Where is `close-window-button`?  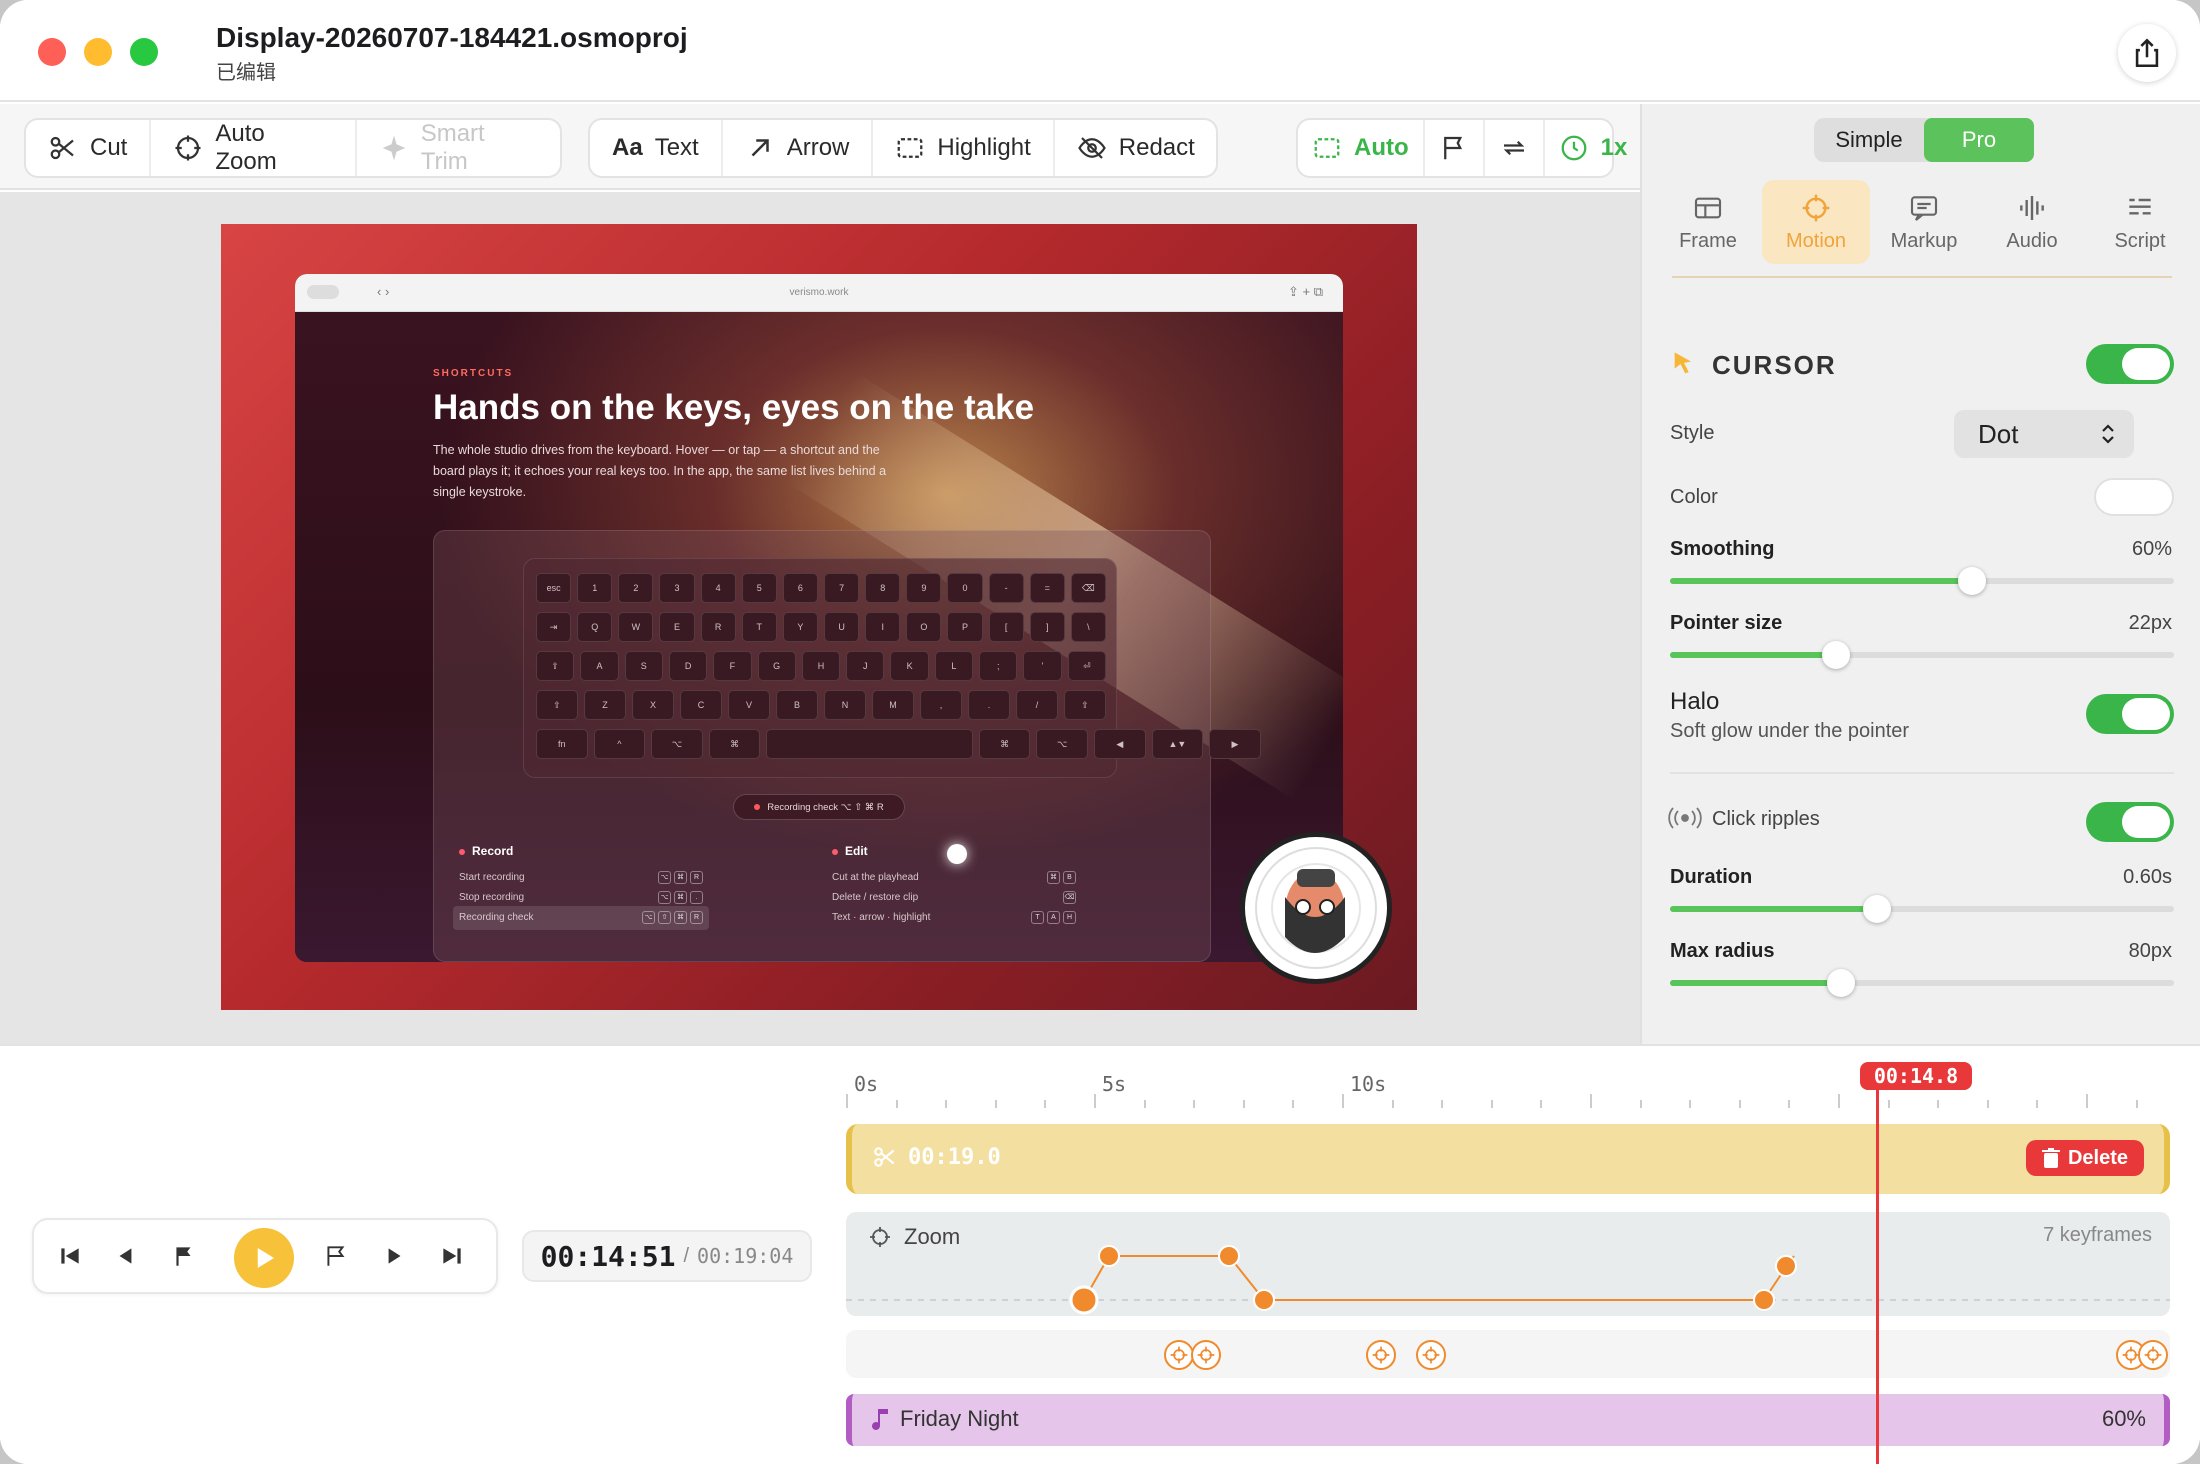
close-window-button is located at coordinates (52, 52).